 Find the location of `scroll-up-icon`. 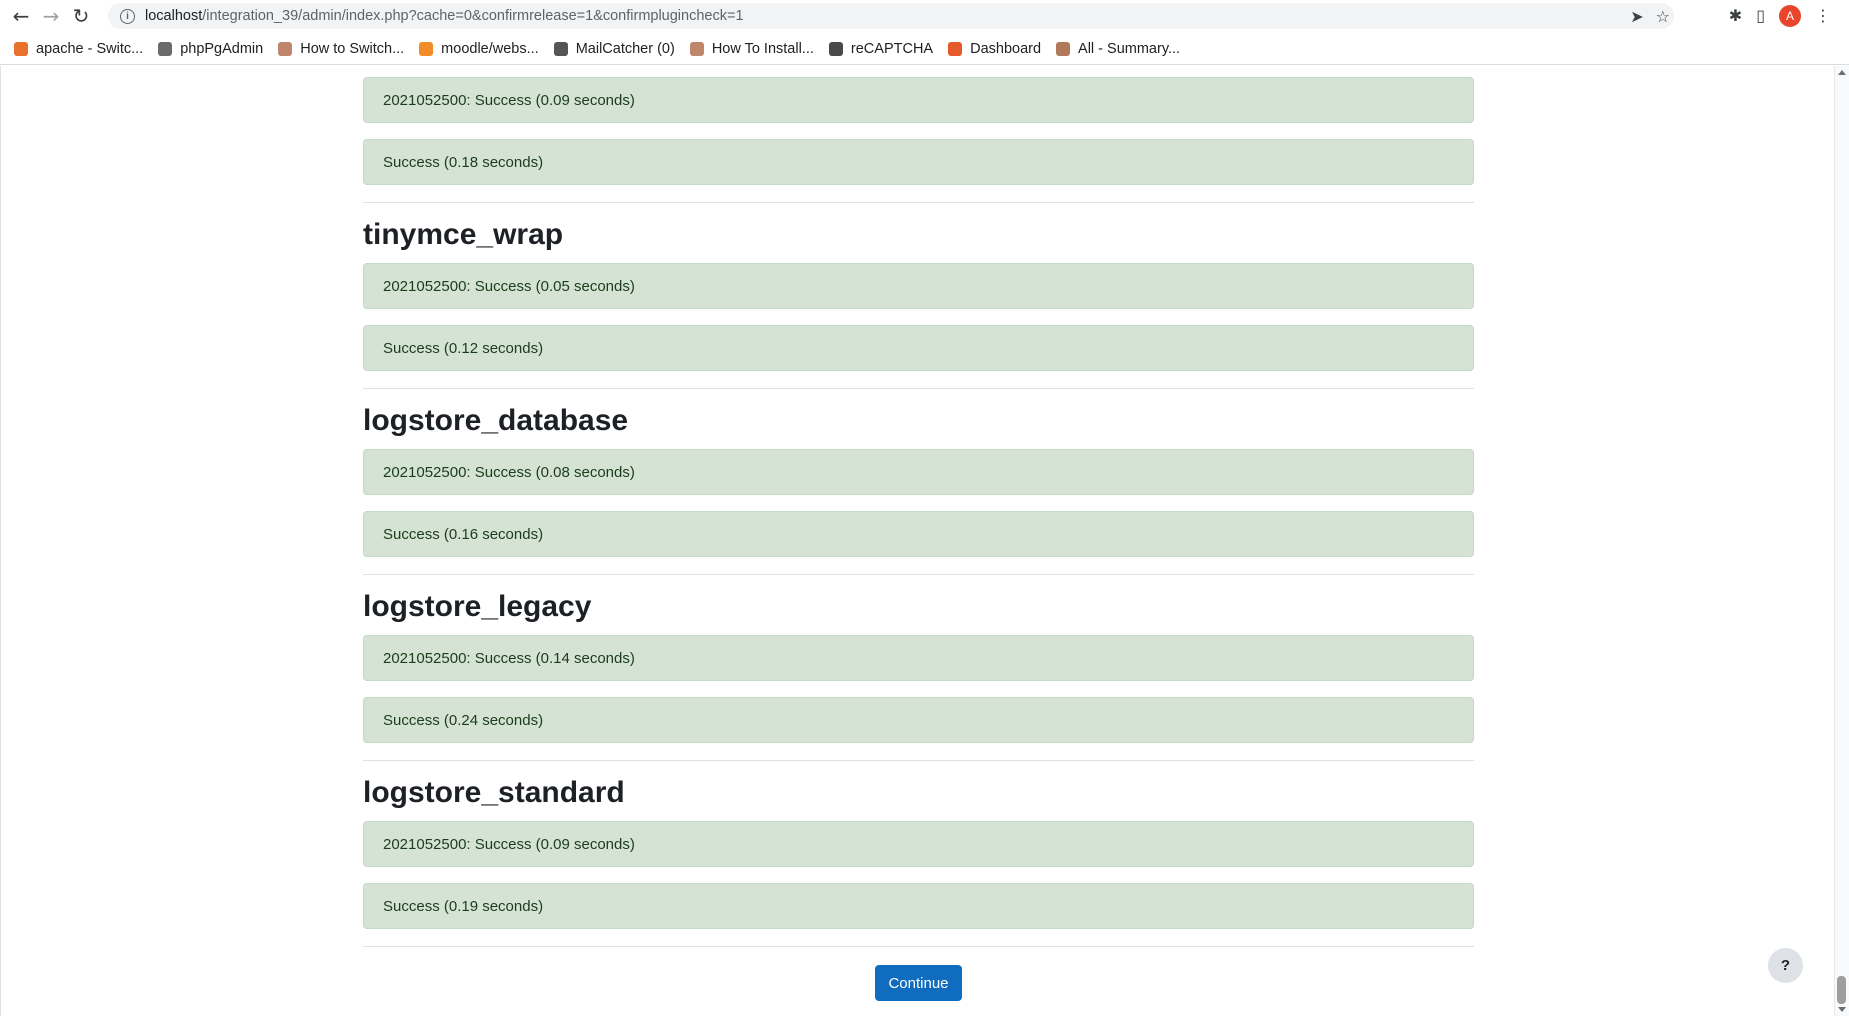

scroll-up-icon is located at coordinates (1842, 72).